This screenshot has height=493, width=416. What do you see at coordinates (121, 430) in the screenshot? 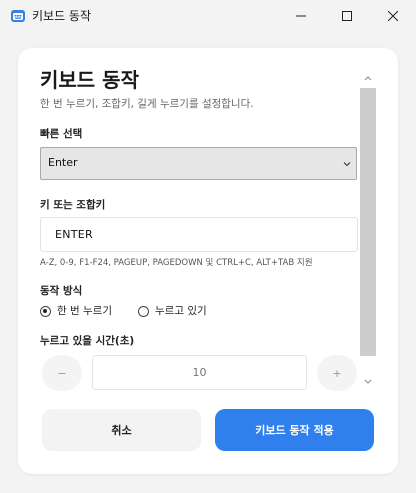
I see `cancel-button: 취소` at bounding box center [121, 430].